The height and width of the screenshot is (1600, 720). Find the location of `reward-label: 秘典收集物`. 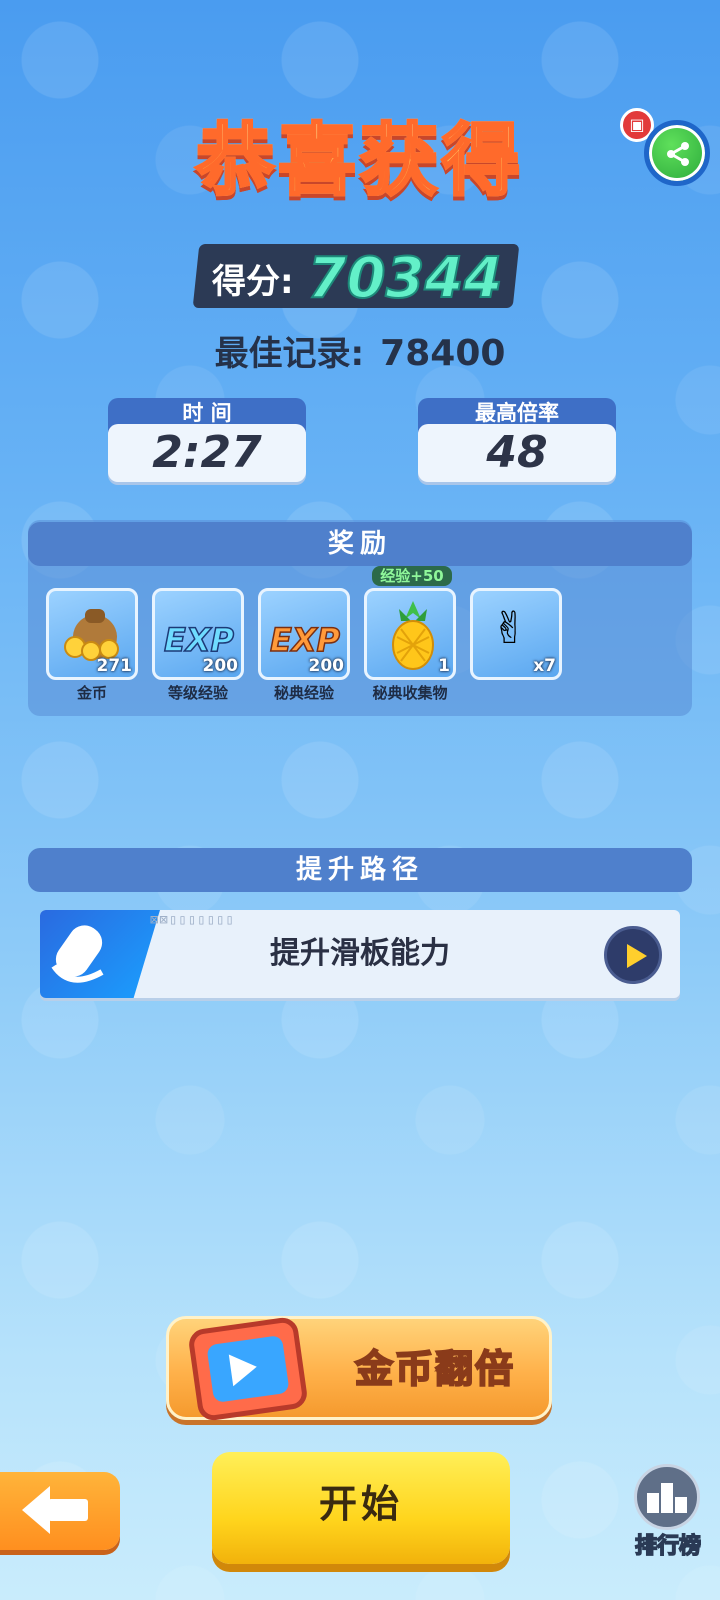

reward-label: 秘典收集物 is located at coordinates (410, 693).